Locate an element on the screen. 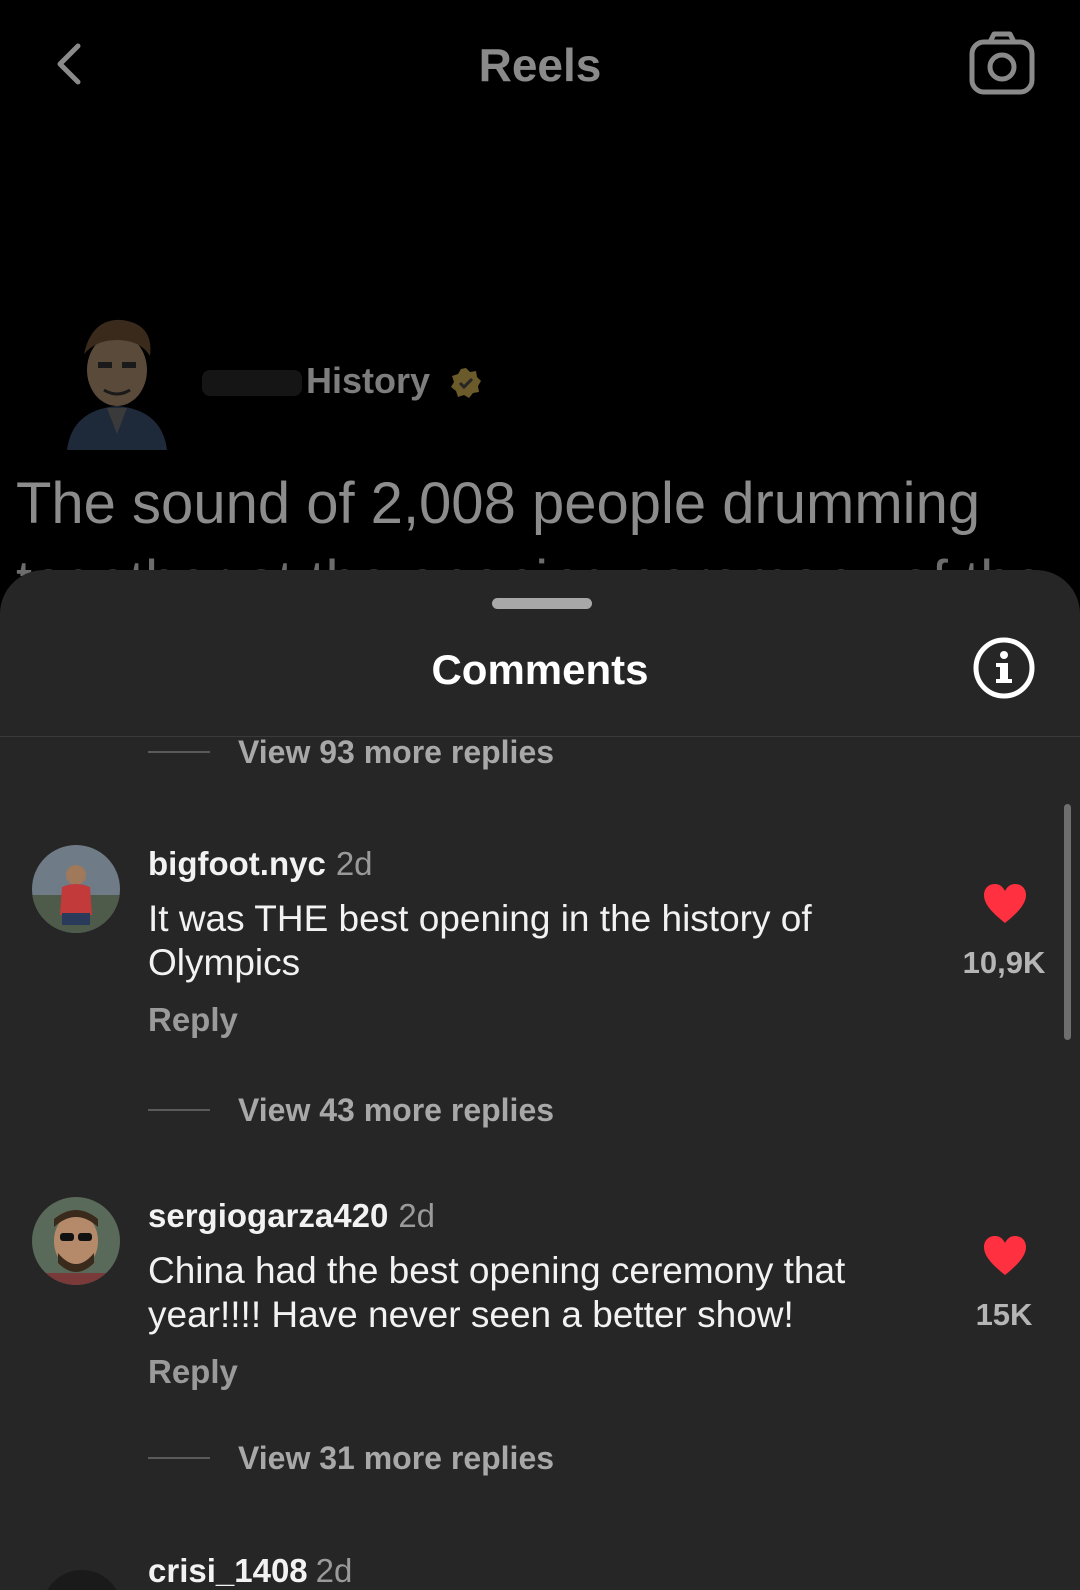 This screenshot has width=1080, height=1590. page-title: Reels is located at coordinates (540, 65).